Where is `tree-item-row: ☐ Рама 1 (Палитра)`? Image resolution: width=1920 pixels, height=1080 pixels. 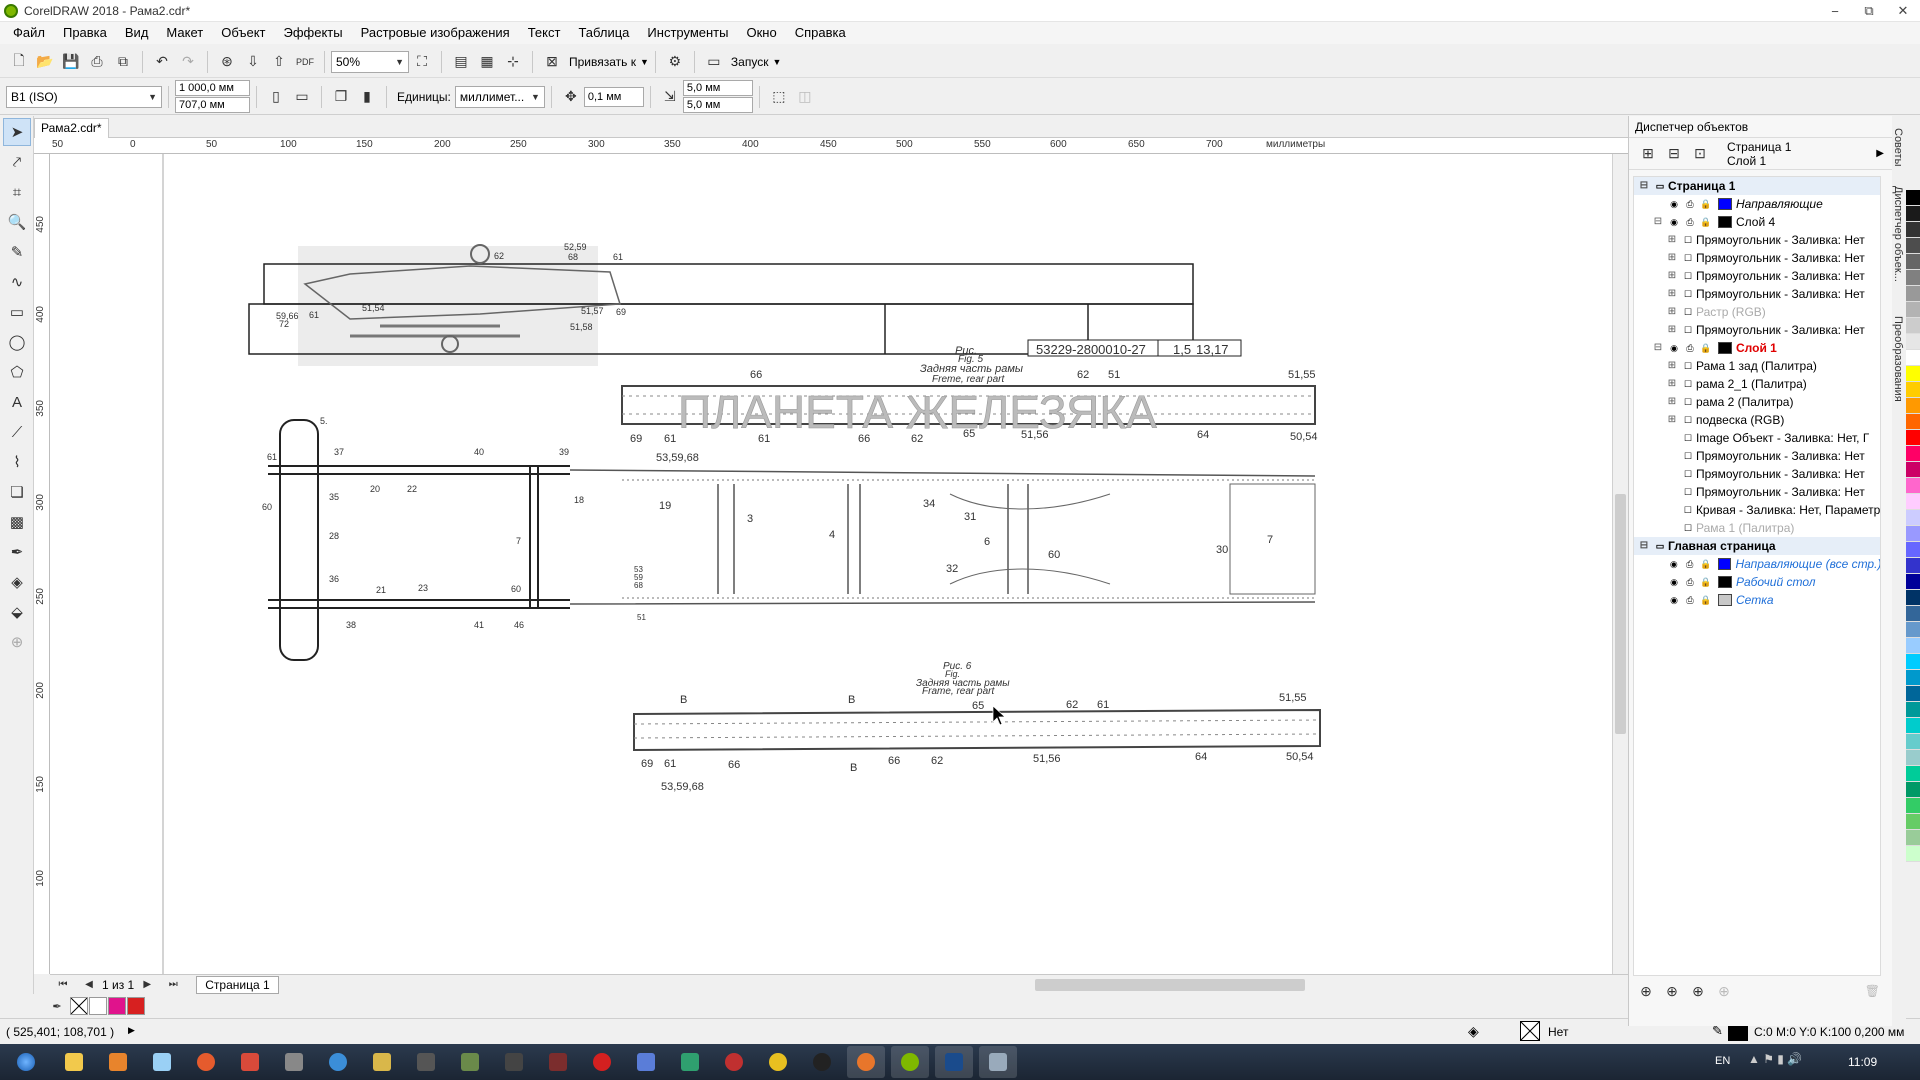 tree-item-row: ☐ Рама 1 (Палитра) is located at coordinates (1757, 528).